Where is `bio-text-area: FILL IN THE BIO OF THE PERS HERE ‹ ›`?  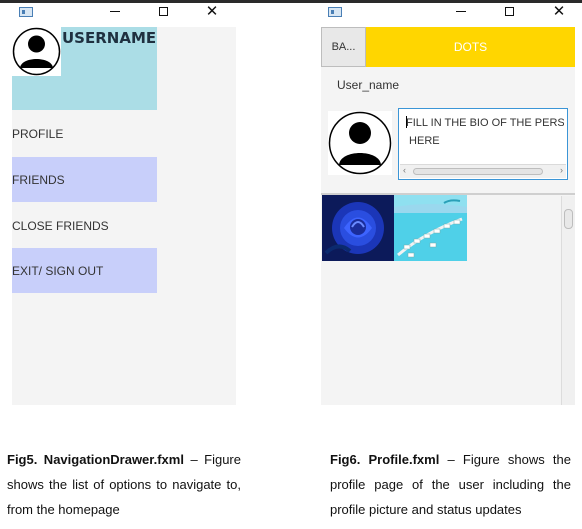 bio-text-area: FILL IN THE BIO OF THE PERS HERE ‹ › is located at coordinates (483, 144).